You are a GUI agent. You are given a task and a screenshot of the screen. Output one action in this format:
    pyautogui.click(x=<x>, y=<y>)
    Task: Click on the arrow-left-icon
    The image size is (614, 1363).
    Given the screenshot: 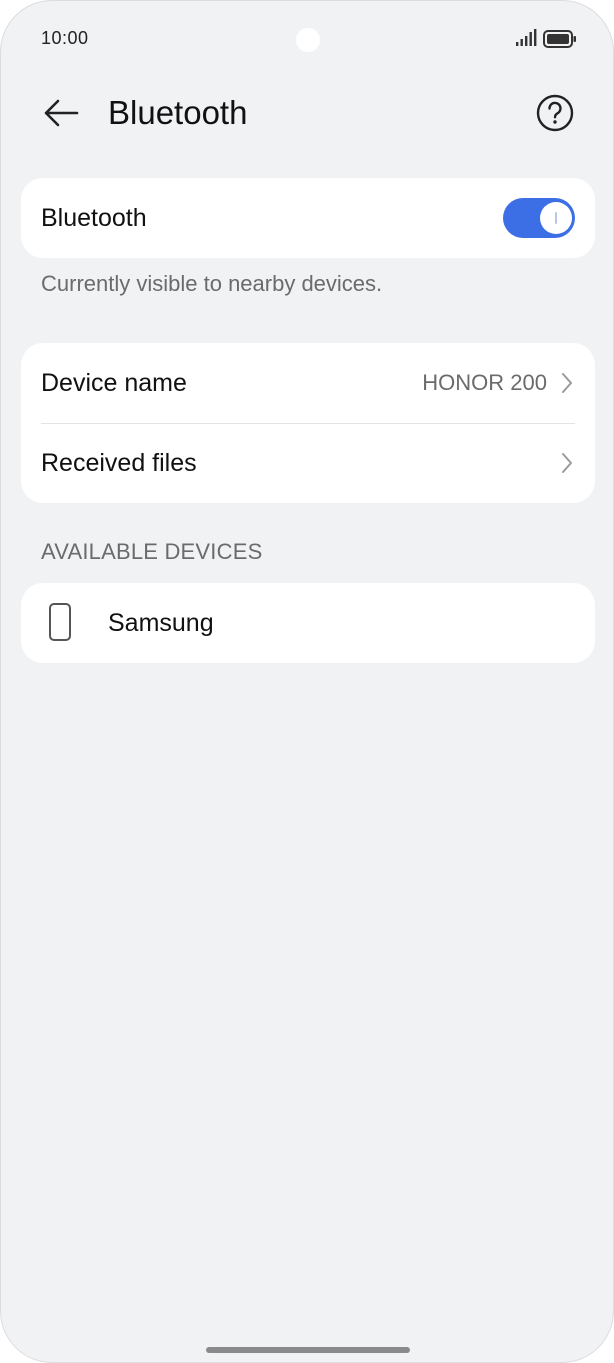 What is the action you would take?
    pyautogui.click(x=61, y=113)
    